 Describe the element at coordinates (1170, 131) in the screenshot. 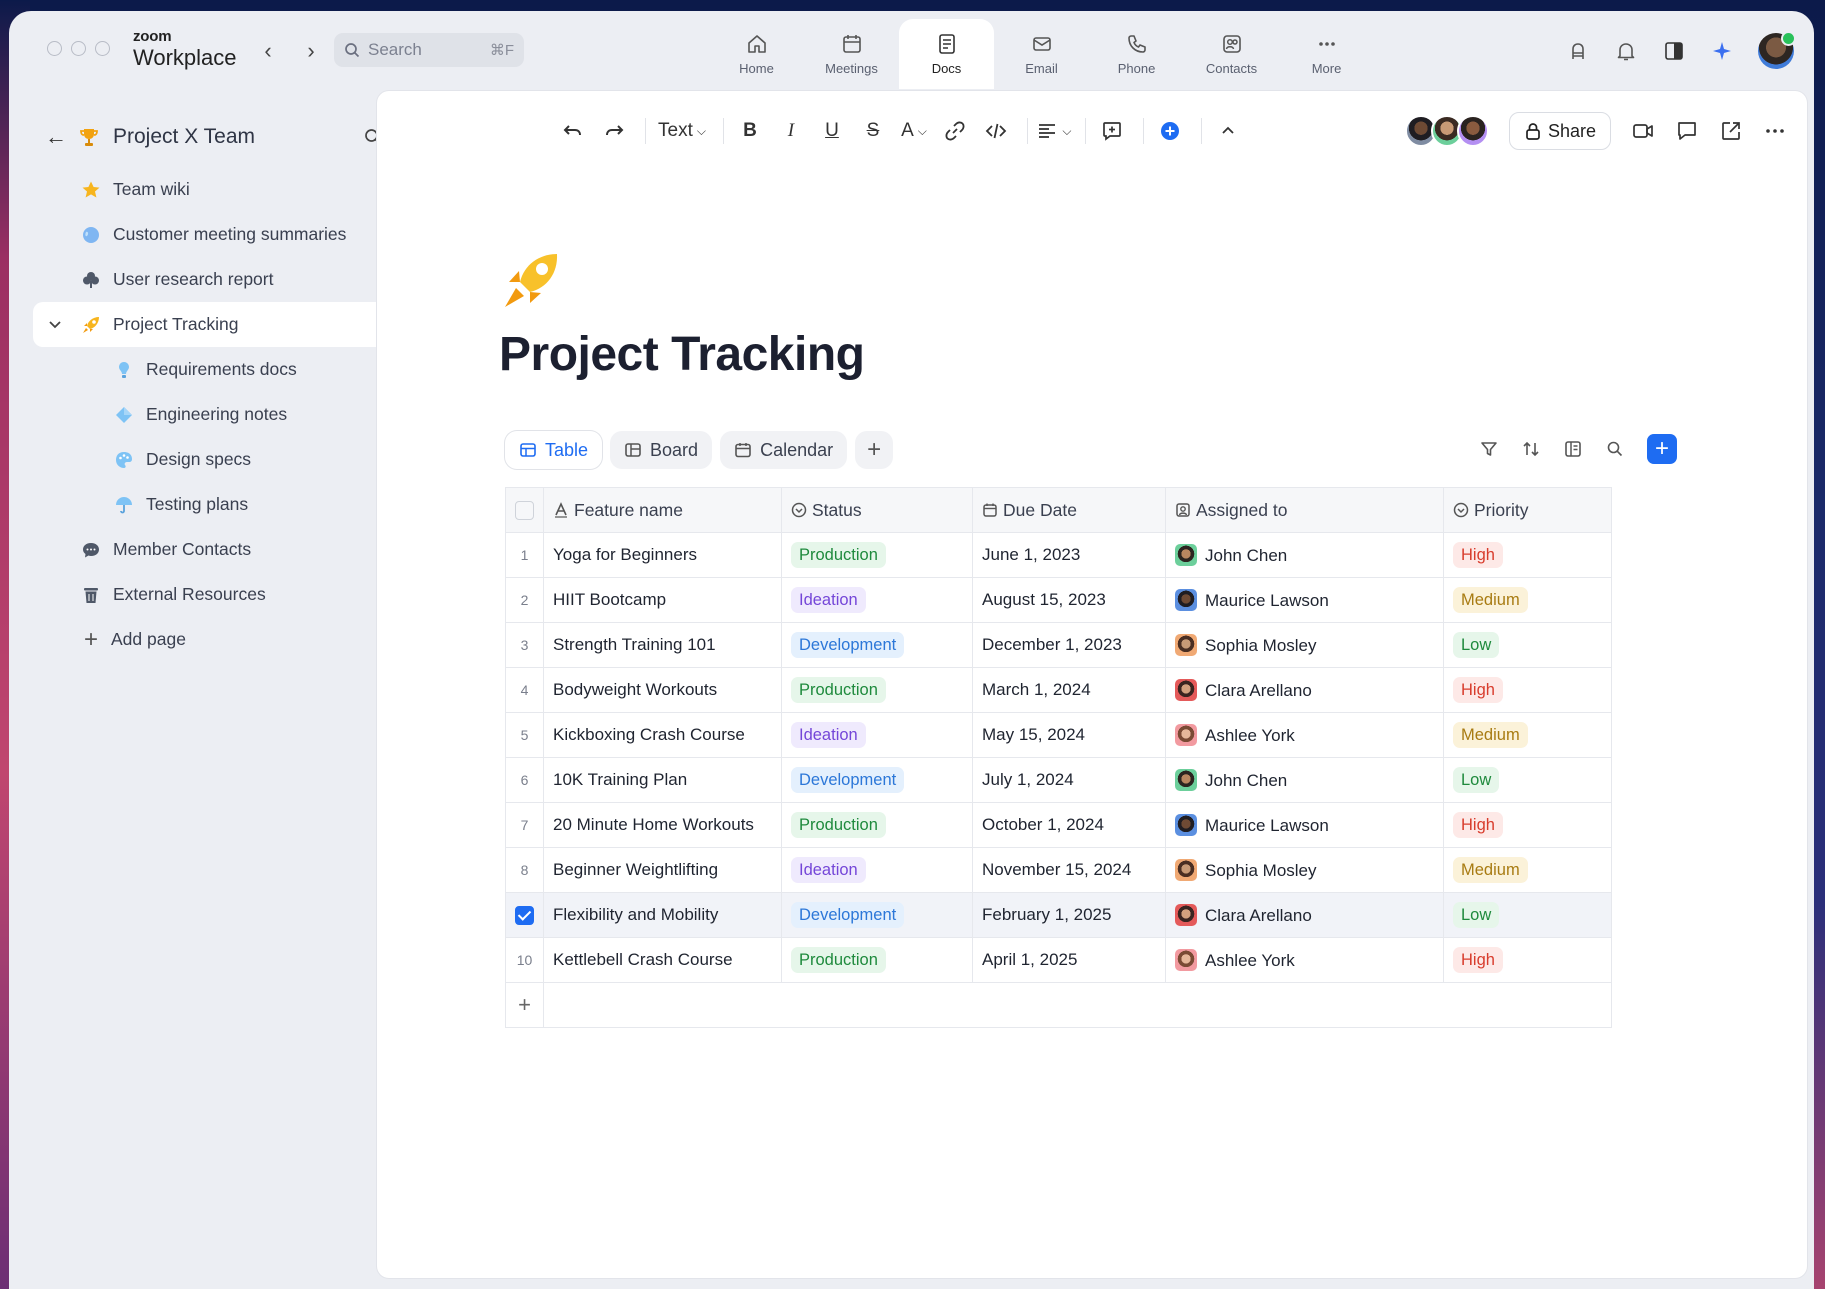

I see `insert-button` at that location.